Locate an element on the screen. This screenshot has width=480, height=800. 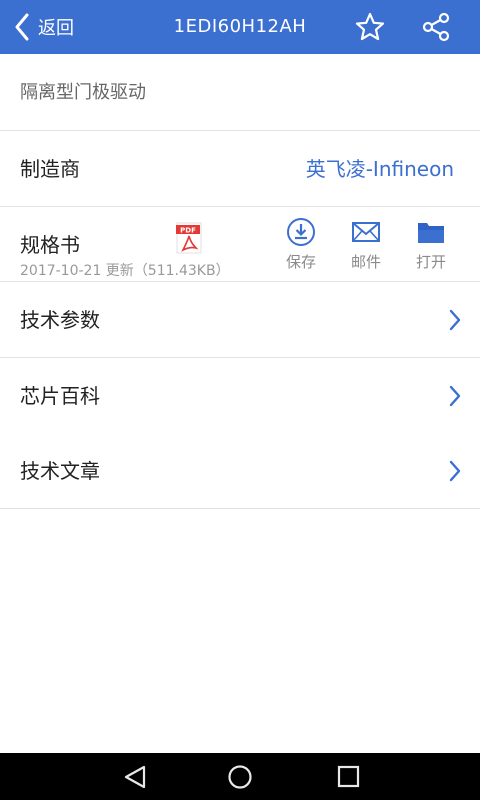
description-row: 隔离型门极驱动 is located at coordinates (240, 92).